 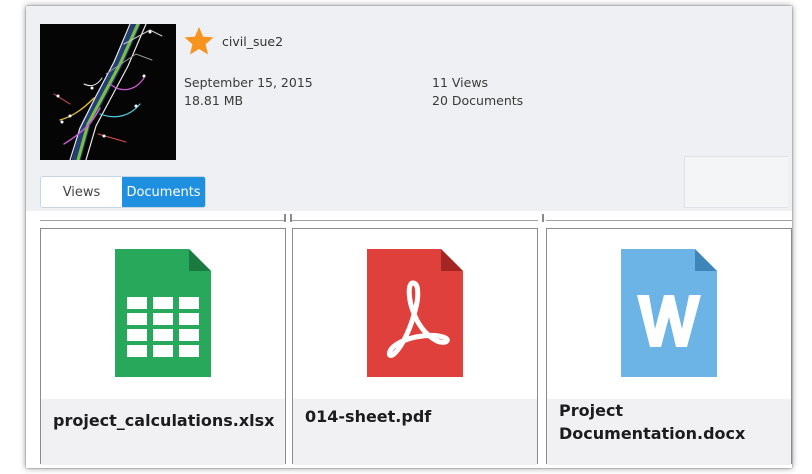 What do you see at coordinates (669, 432) in the screenshot?
I see `document-name: Project Documentation.docx` at bounding box center [669, 432].